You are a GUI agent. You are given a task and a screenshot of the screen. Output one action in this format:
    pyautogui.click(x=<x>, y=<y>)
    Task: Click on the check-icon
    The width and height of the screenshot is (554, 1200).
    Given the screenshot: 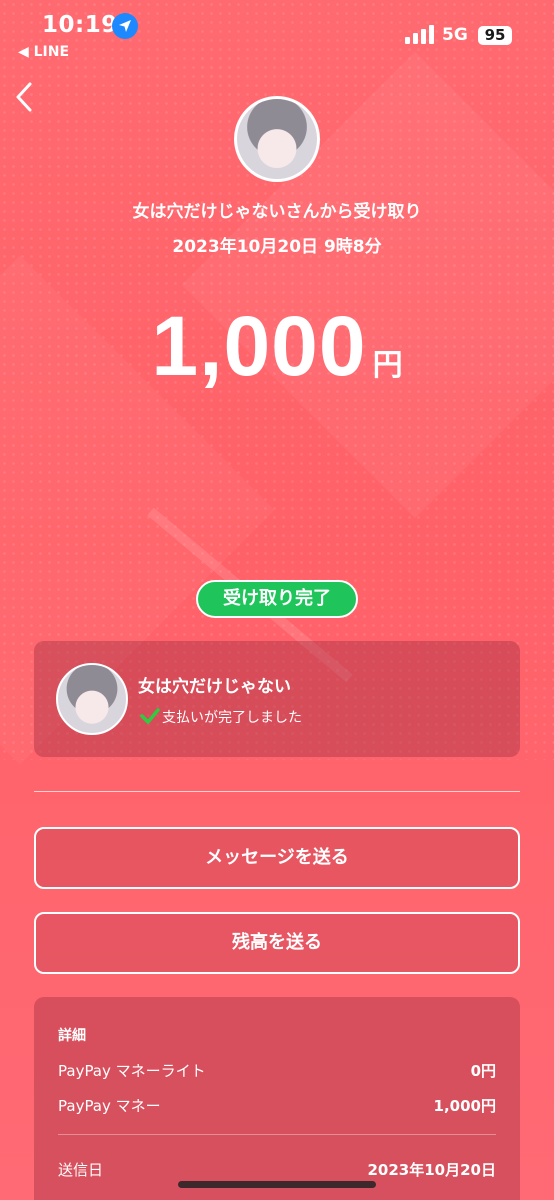 What is the action you would take?
    pyautogui.click(x=150, y=716)
    